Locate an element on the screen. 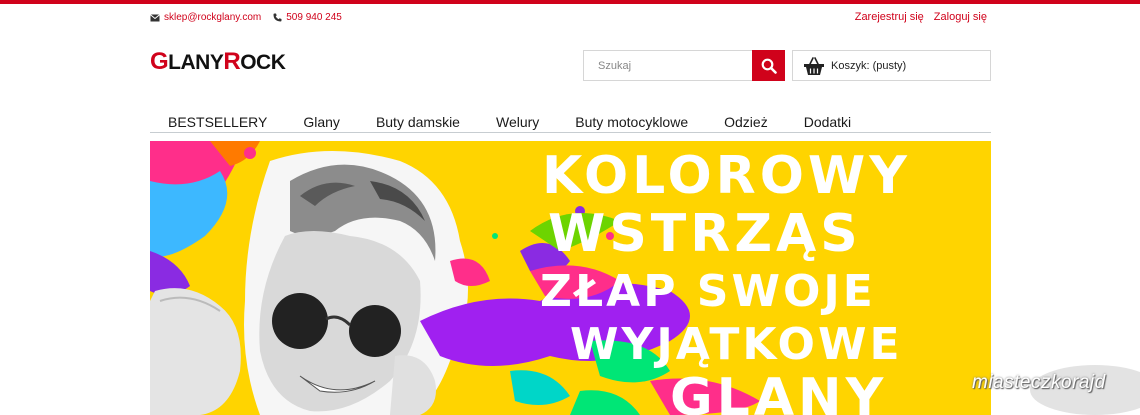  phone-text: 509 940 245 is located at coordinates (314, 17).